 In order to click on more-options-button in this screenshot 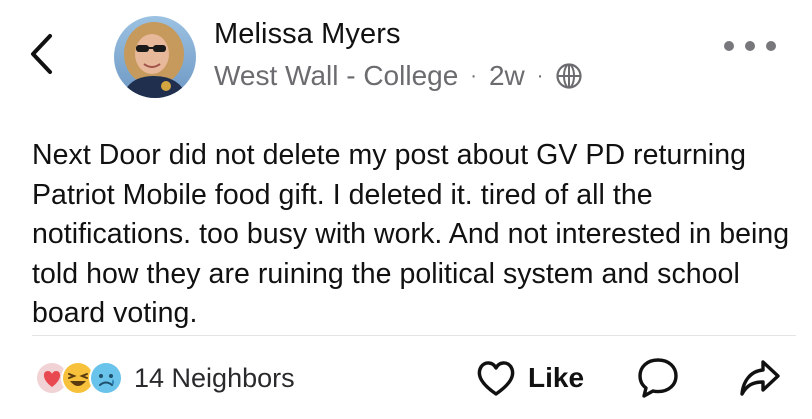, I will do `click(750, 46)`.